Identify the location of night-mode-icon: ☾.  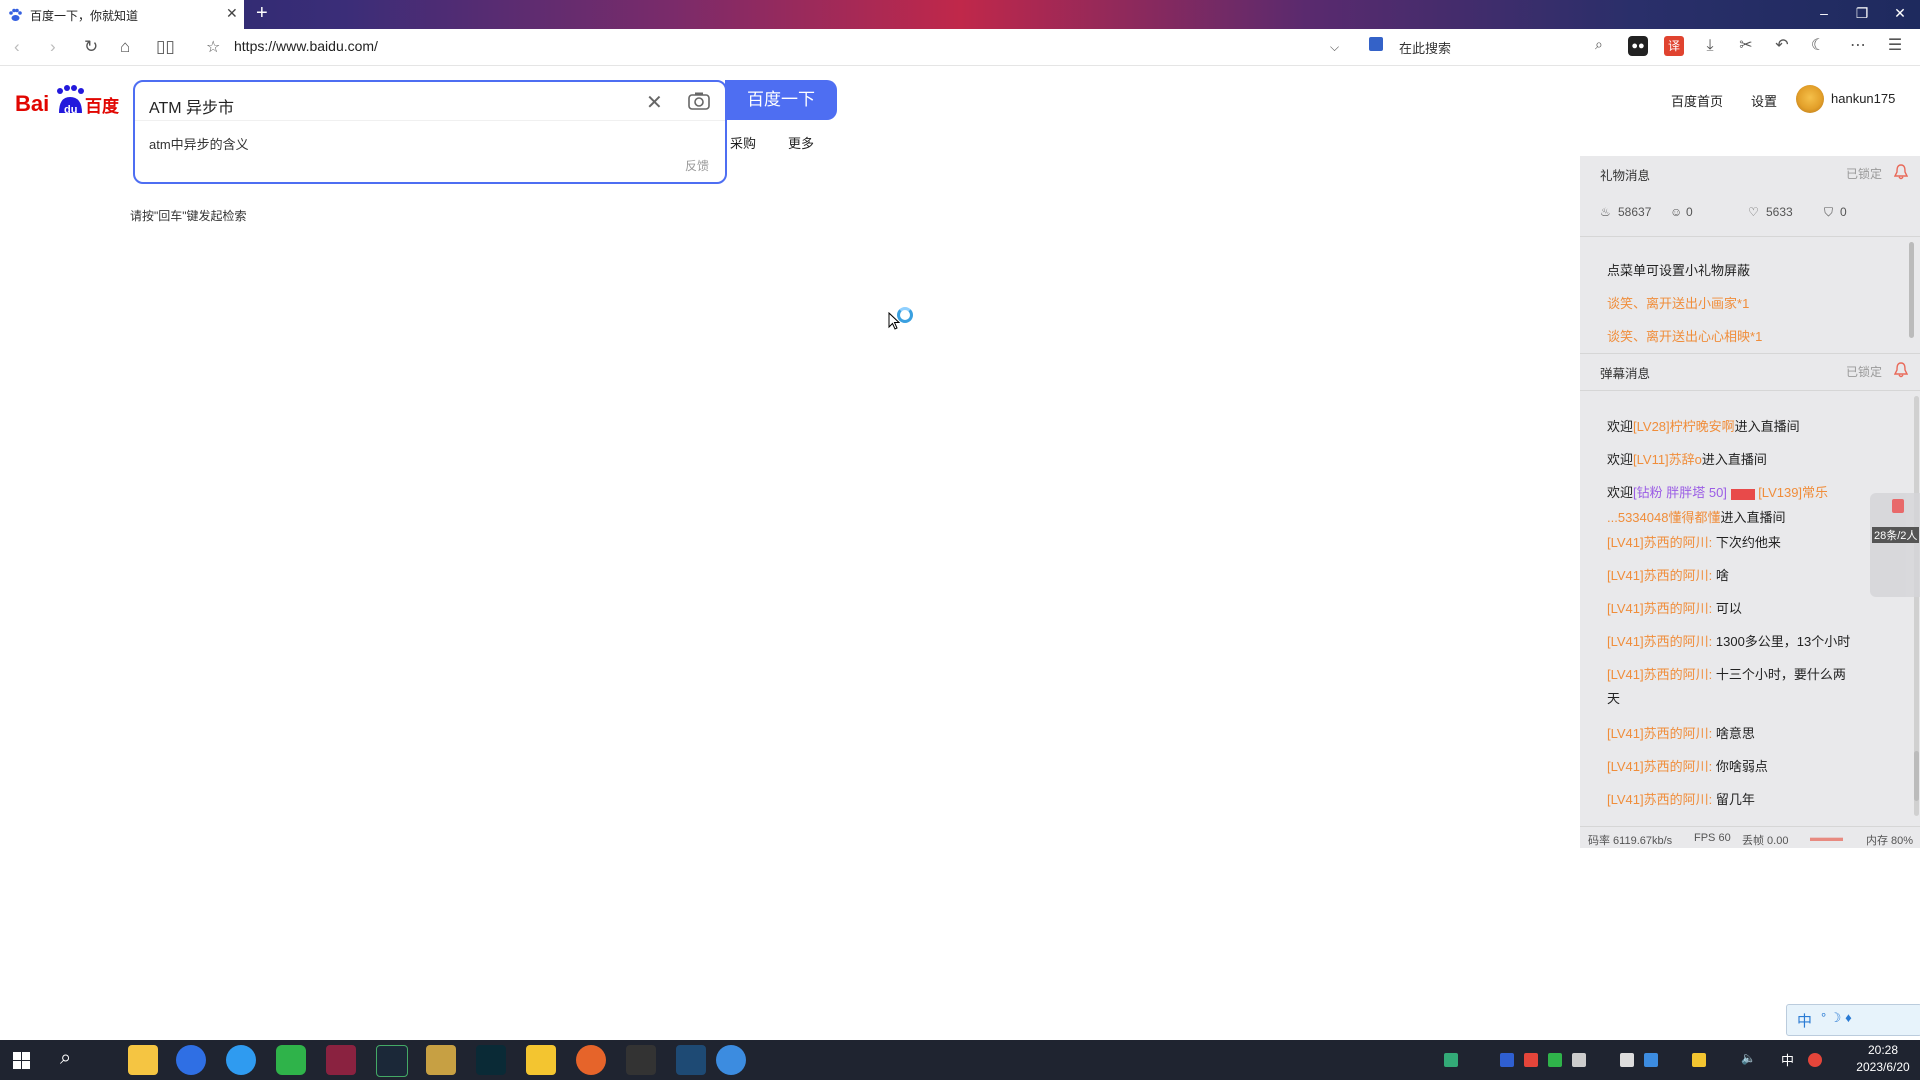
(1818, 46).